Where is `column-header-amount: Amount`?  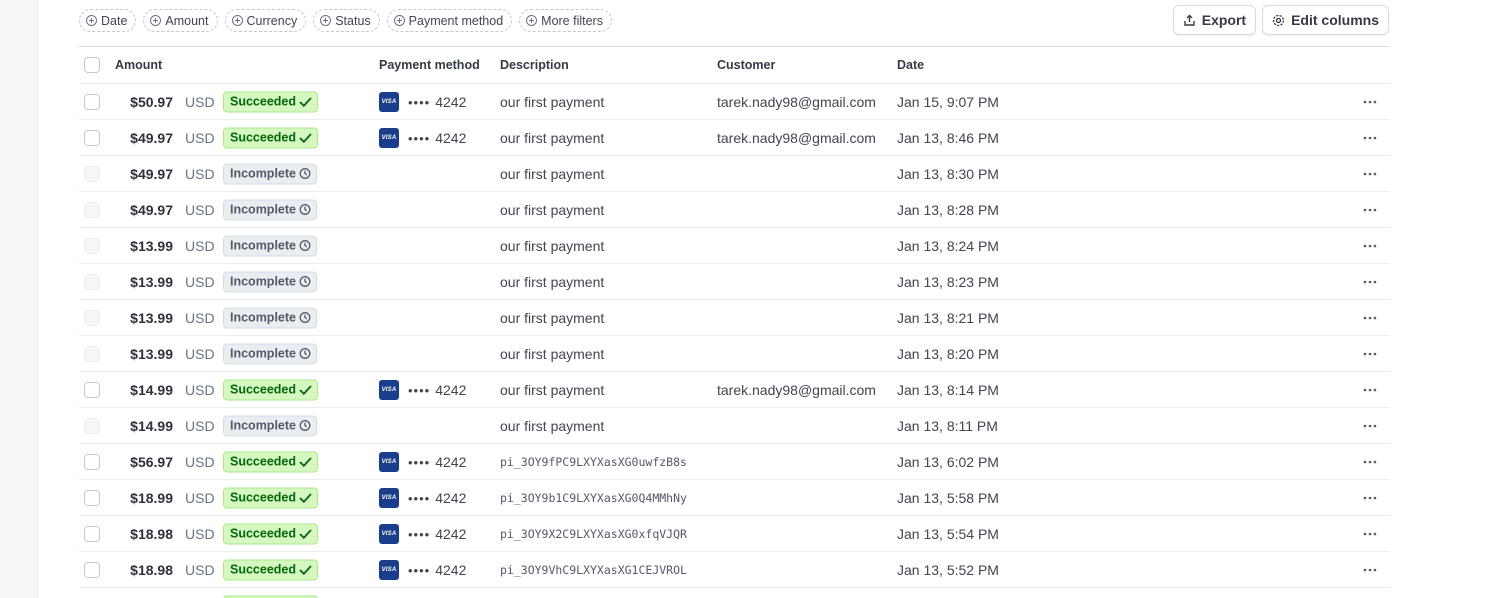 column-header-amount: Amount is located at coordinates (138, 65).